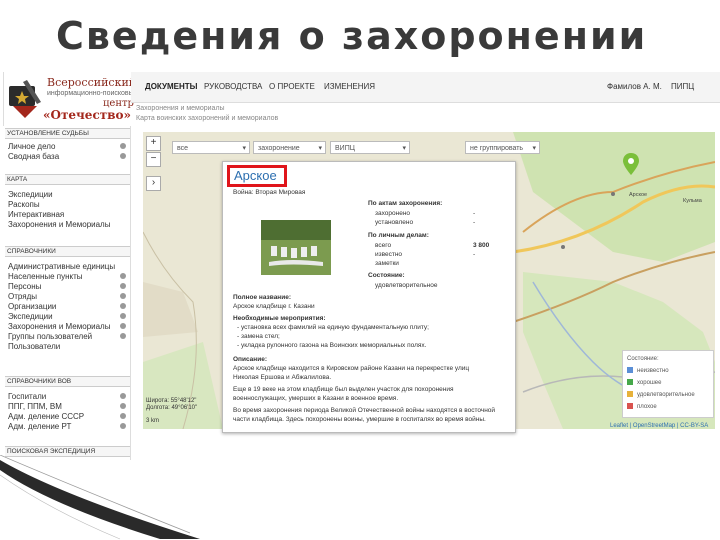 The image size is (720, 540). What do you see at coordinates (67, 251) in the screenshot?
I see `sidebar-section-references: СПРАВОЧНИКИ` at bounding box center [67, 251].